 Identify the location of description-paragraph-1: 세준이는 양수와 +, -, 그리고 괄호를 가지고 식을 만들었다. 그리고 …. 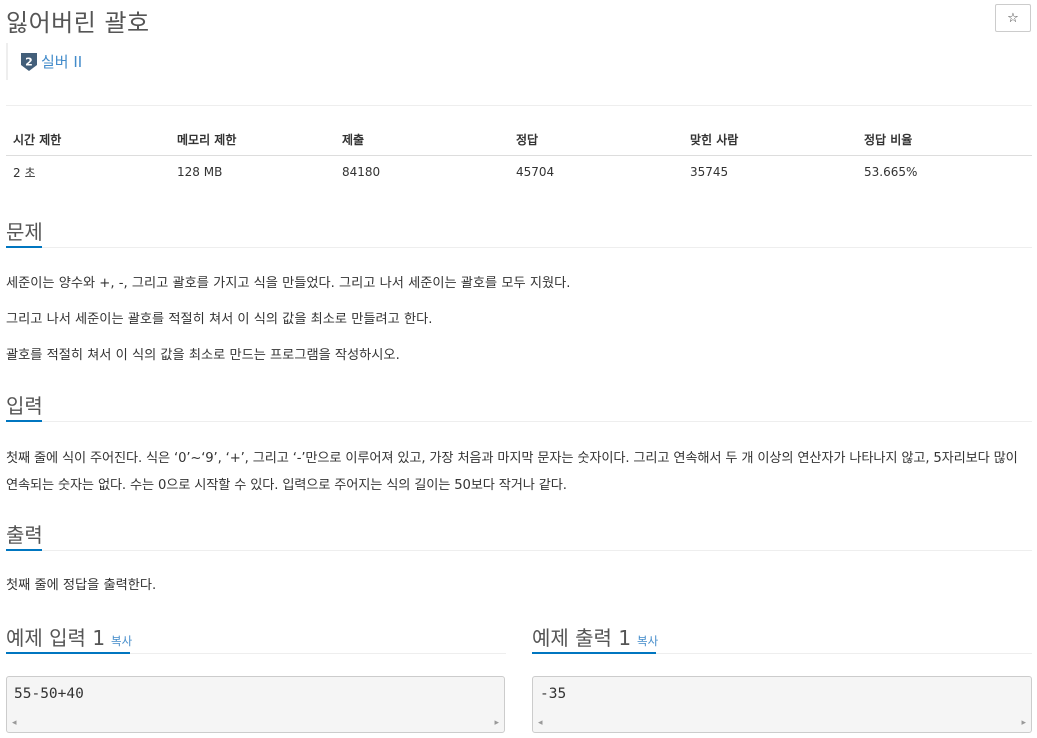
(288, 283).